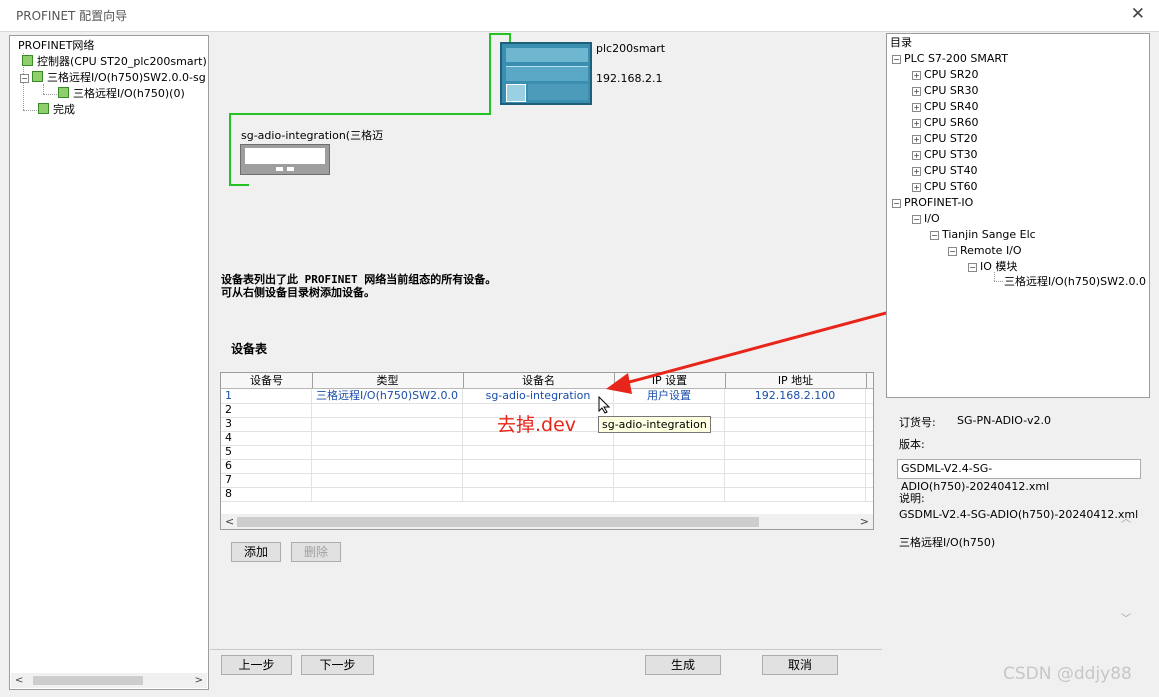 Image resolution: width=1159 pixels, height=697 pixels. What do you see at coordinates (1067, 674) in the screenshot?
I see `watermark: CSDN @ddjy88` at bounding box center [1067, 674].